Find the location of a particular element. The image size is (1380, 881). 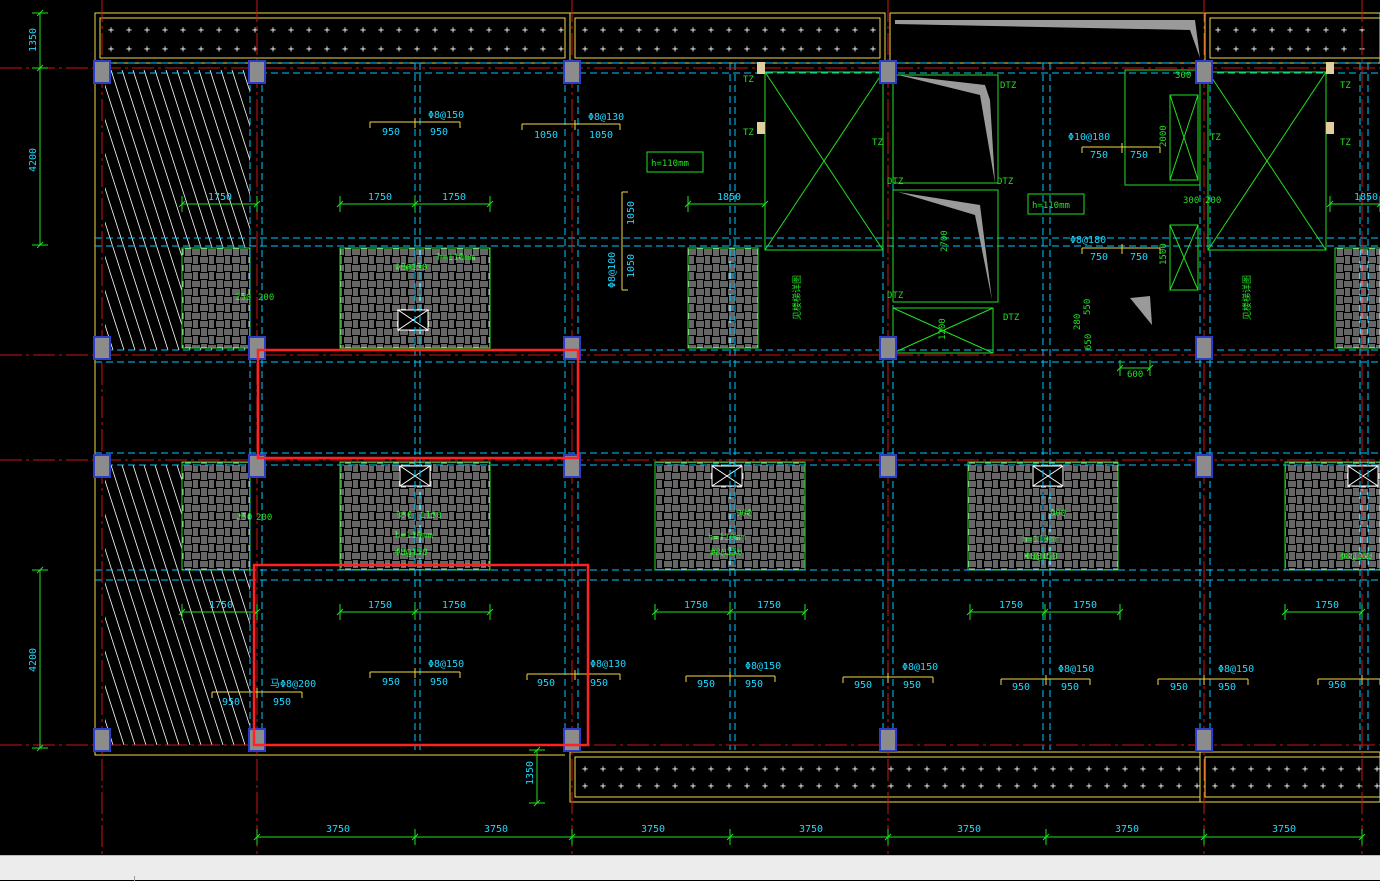

rebar-len-b6b: 950 is located at coordinates (1227, 687).